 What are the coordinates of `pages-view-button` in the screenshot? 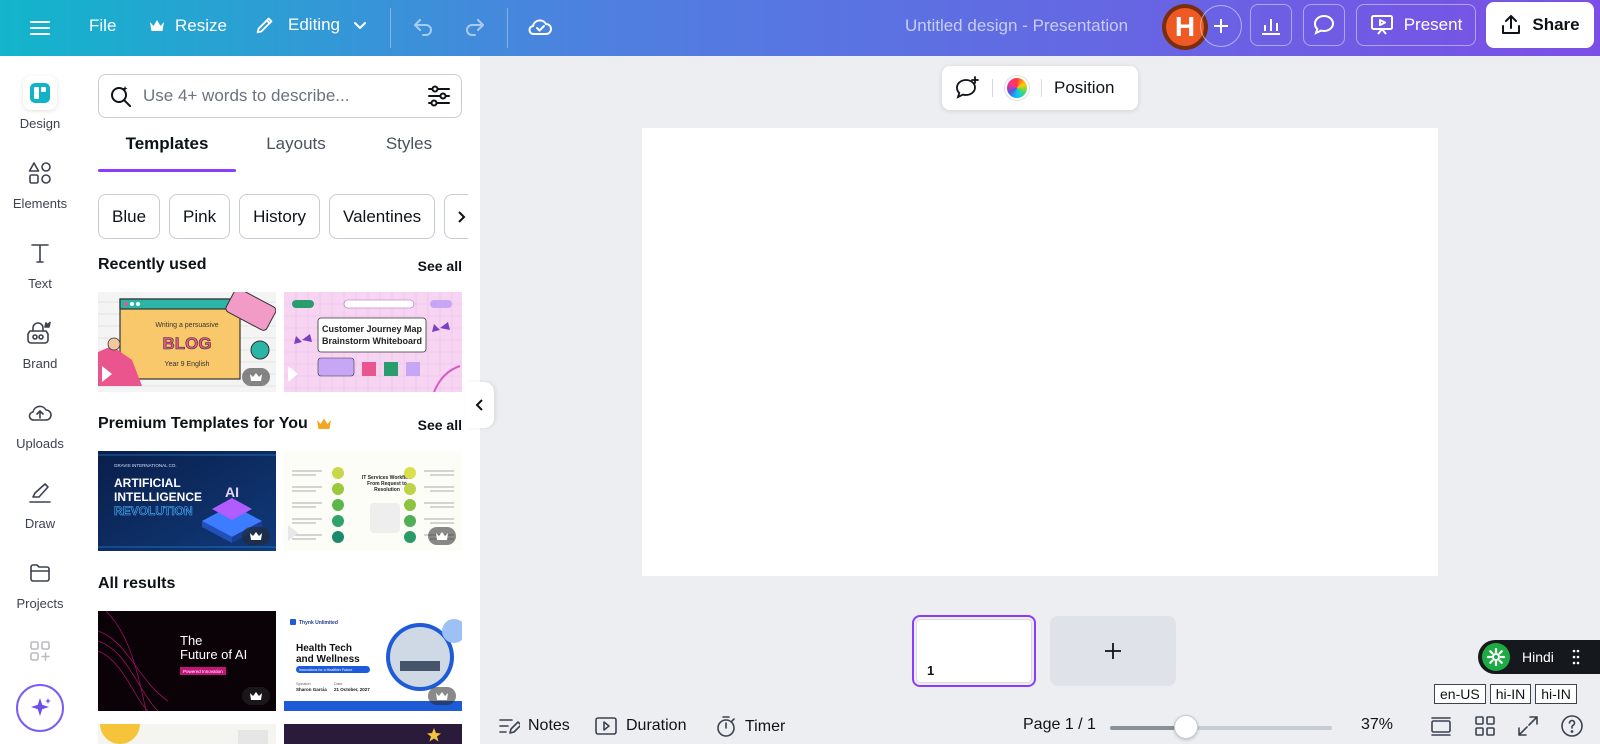 It's located at (1441, 726).